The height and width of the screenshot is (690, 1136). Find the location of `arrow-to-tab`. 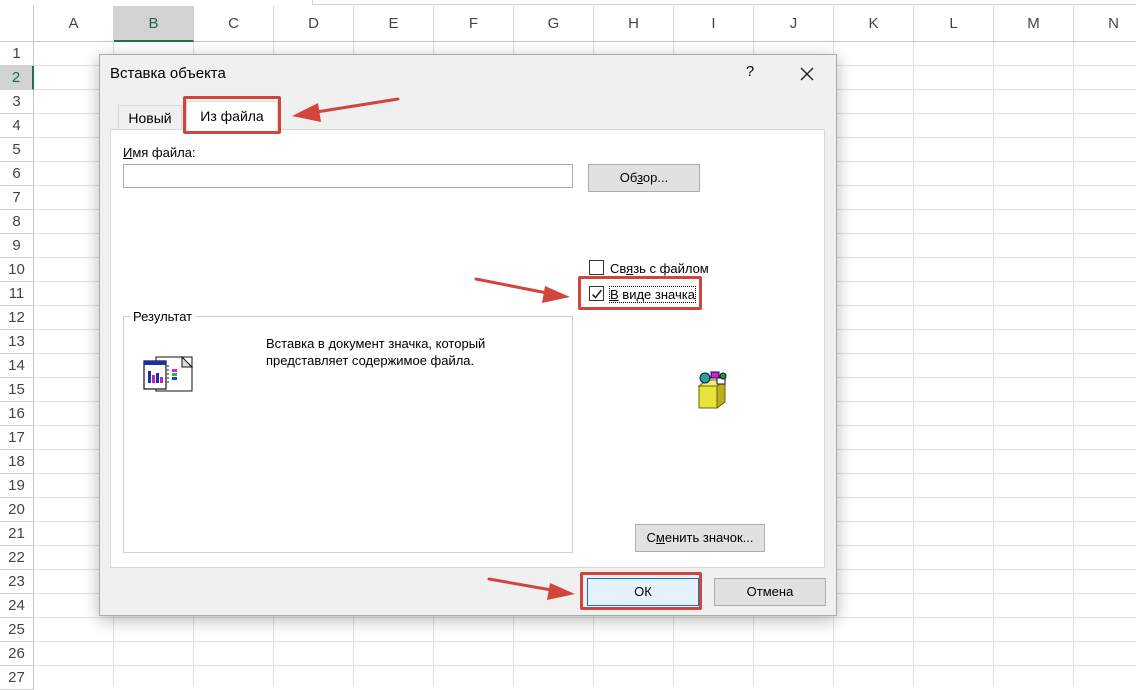

arrow-to-tab is located at coordinates (354, 106).